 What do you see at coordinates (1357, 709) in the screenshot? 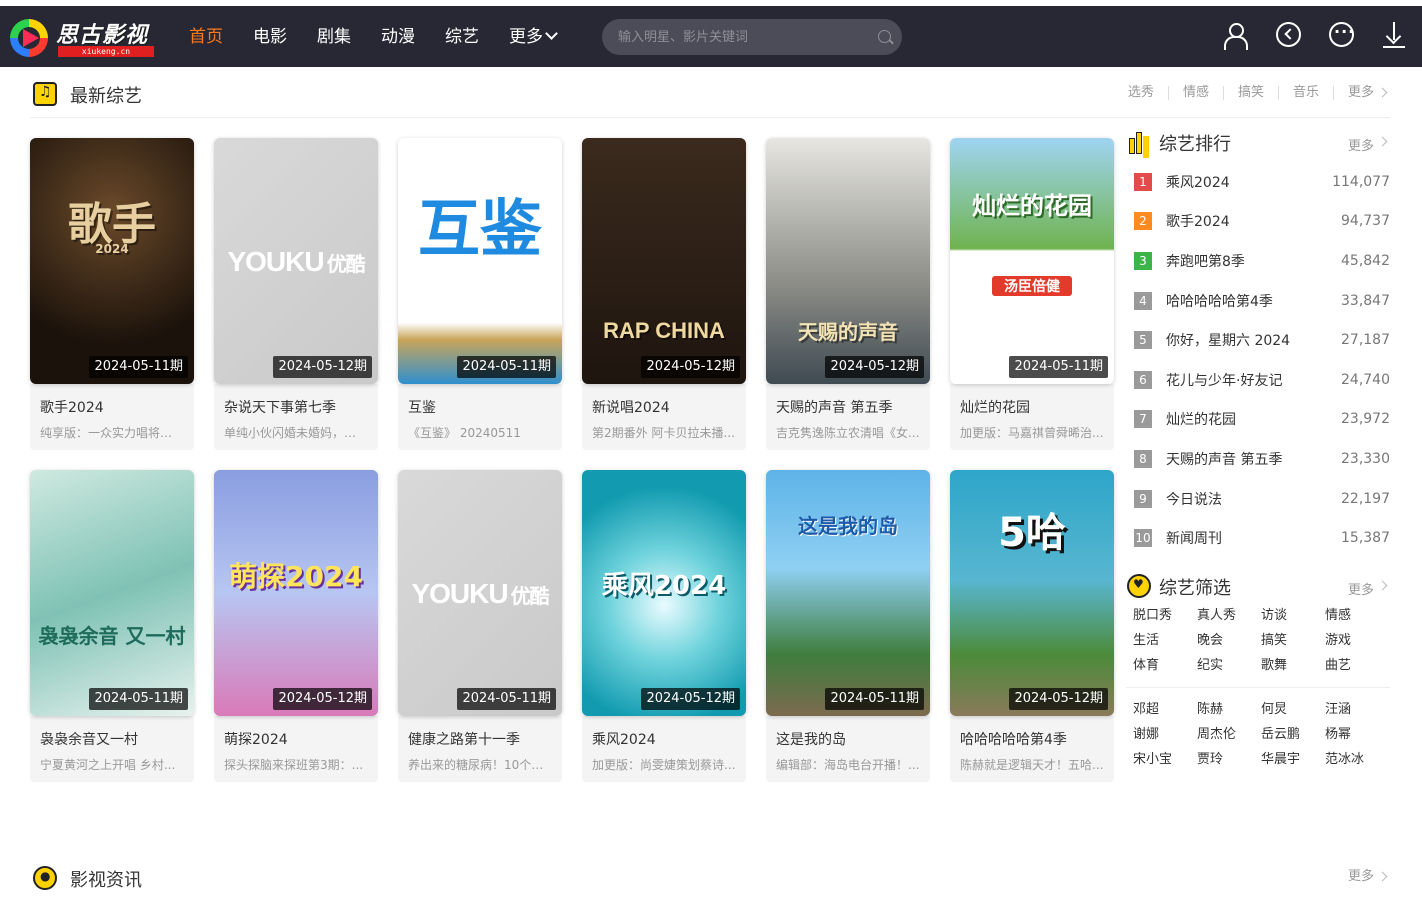
I see `filter-person-item: 汪涵` at bounding box center [1357, 709].